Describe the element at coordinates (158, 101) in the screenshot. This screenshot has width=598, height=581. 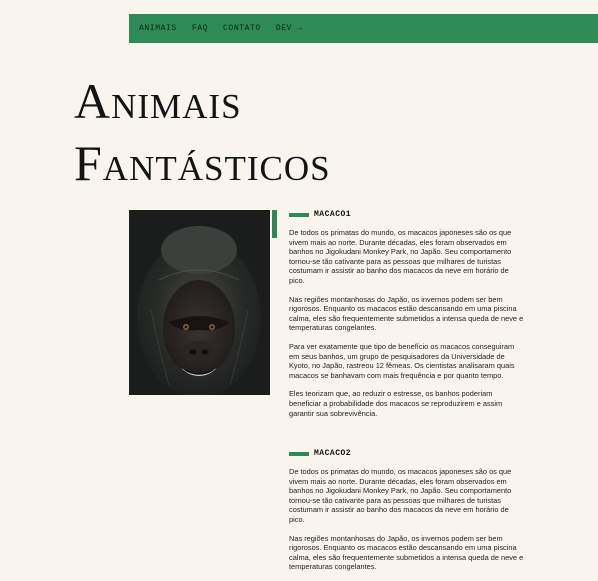
I see `page-title-line-1: Animais` at that location.